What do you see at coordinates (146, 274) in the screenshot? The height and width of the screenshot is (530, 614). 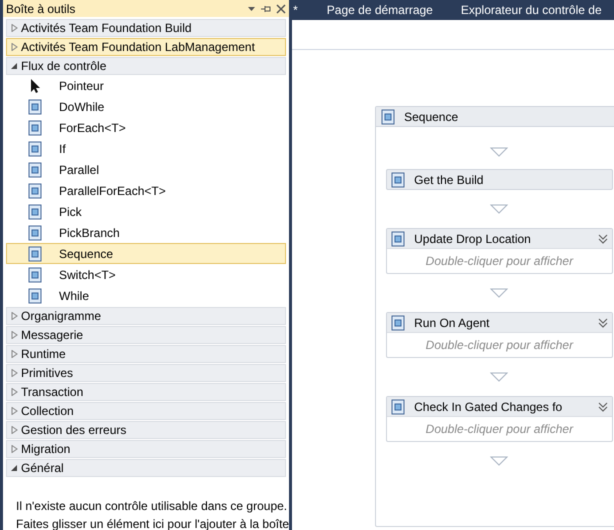 I see `toolbox-item: Switch<T>` at bounding box center [146, 274].